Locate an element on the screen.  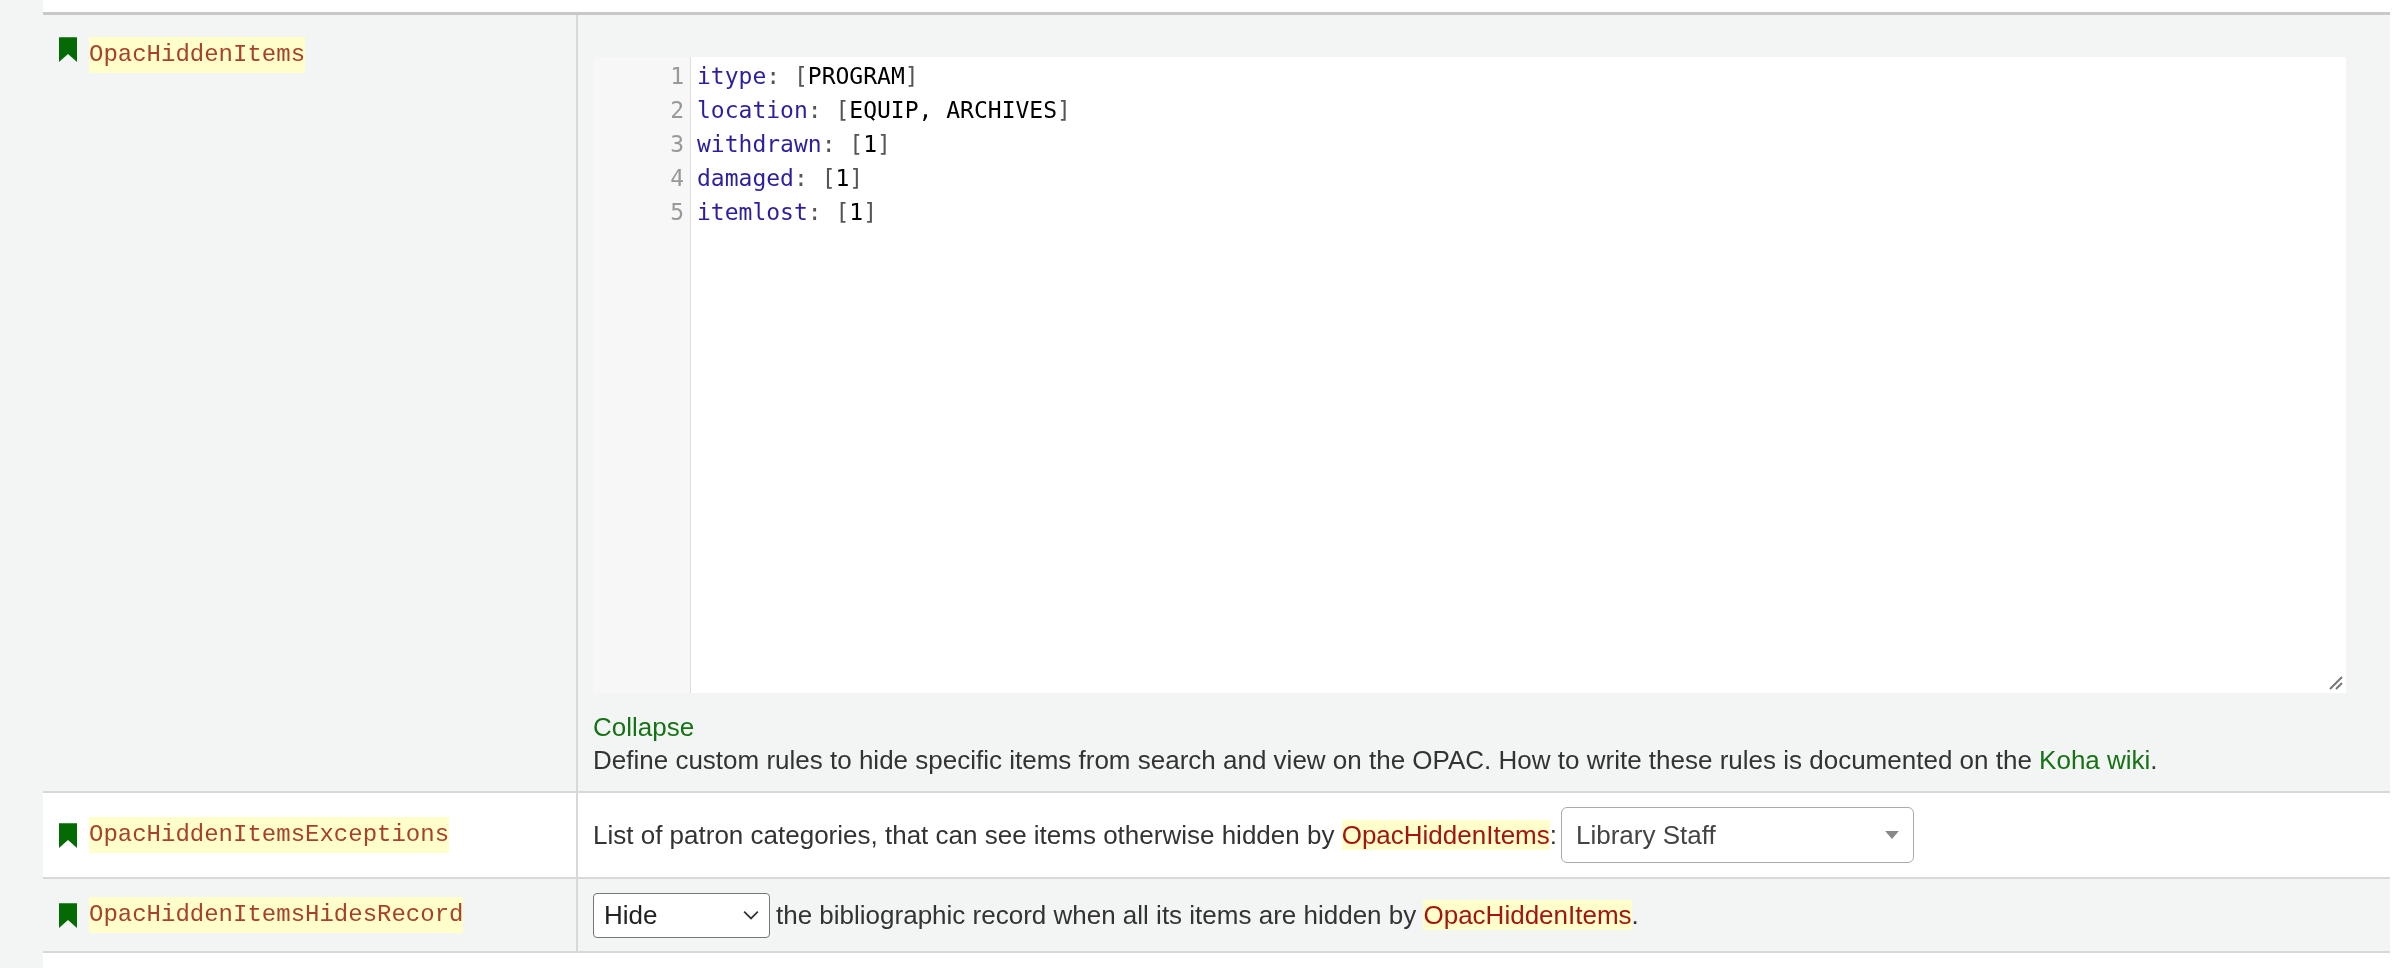
code-line: itemlost: [1] is located at coordinates (787, 212).